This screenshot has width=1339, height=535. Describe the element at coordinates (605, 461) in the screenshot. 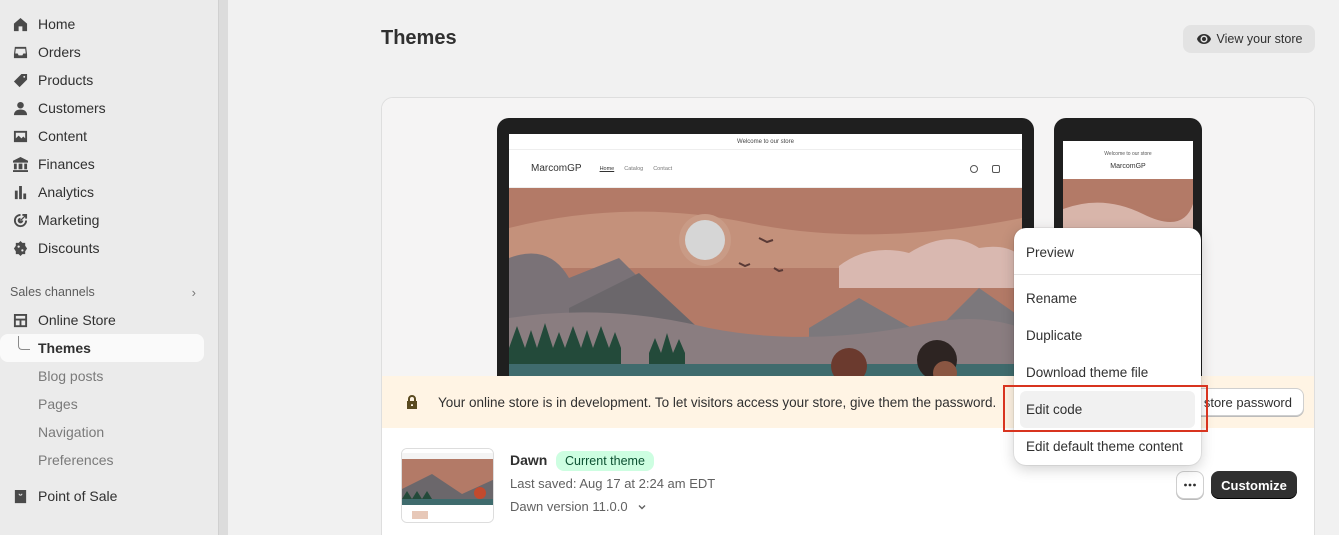

I see `current-theme-badge: Current theme` at that location.